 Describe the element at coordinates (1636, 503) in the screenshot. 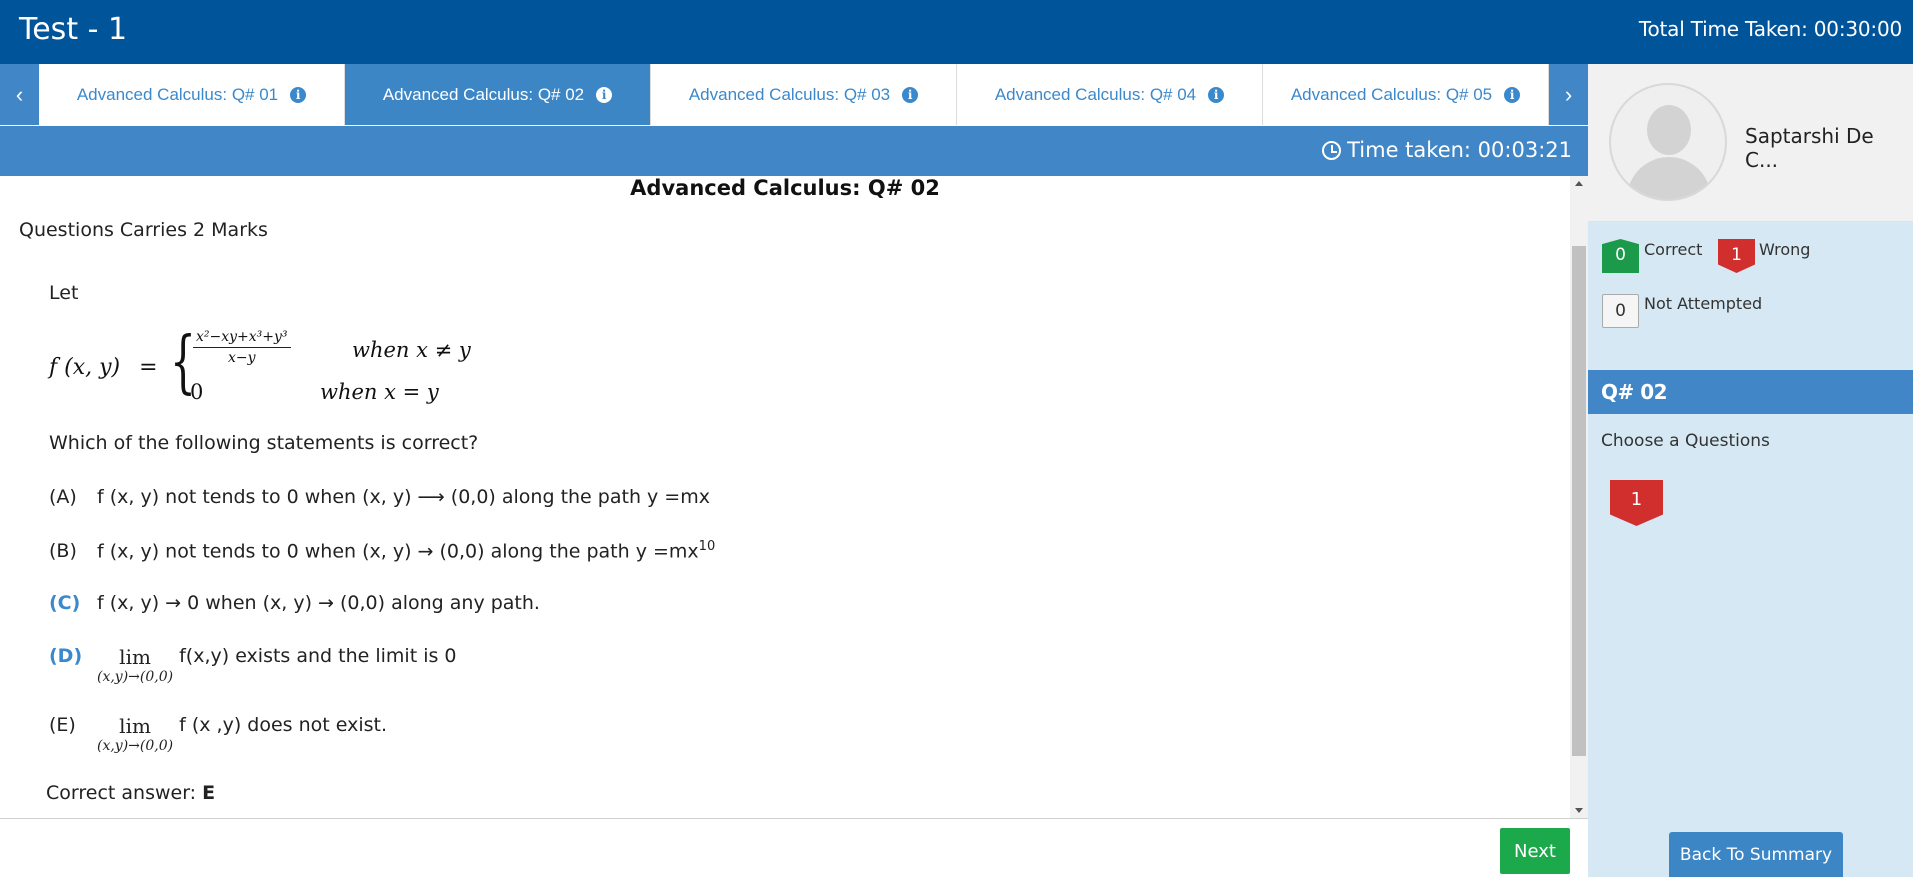

I see `question-badge-1: 1` at that location.